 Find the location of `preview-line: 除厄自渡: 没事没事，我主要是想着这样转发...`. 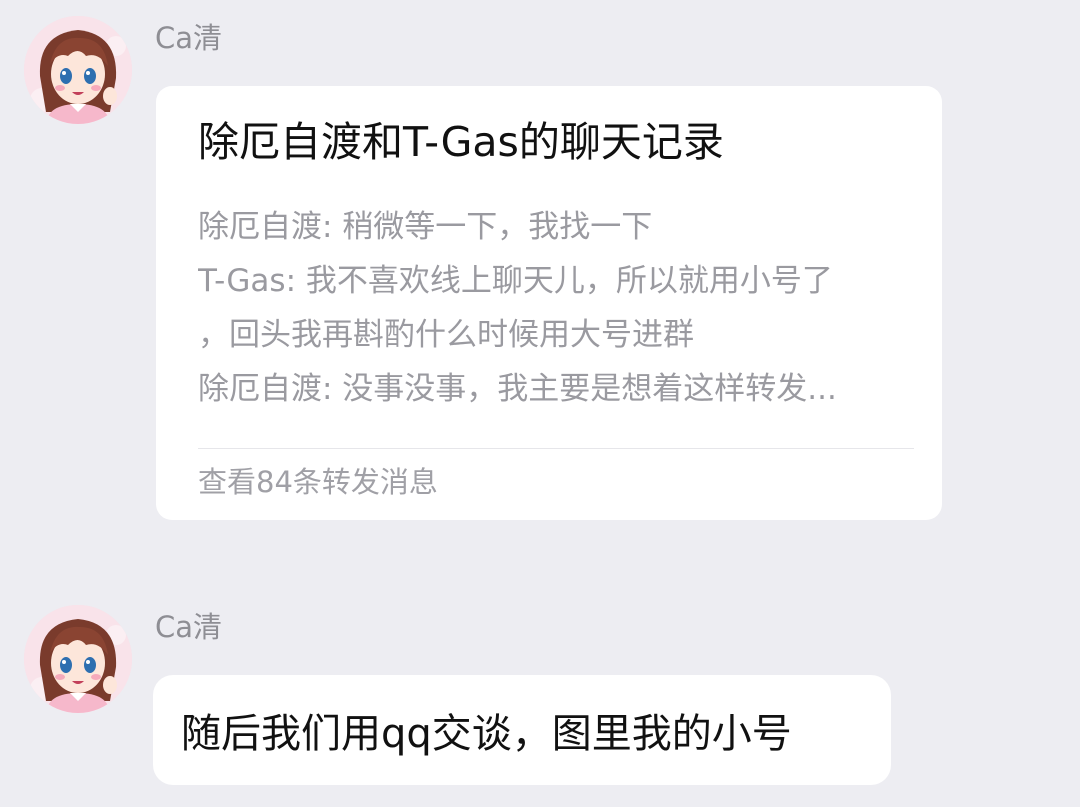

preview-line: 除厄自渡: 没事没事，我主要是想着这样转发... is located at coordinates (517, 389).